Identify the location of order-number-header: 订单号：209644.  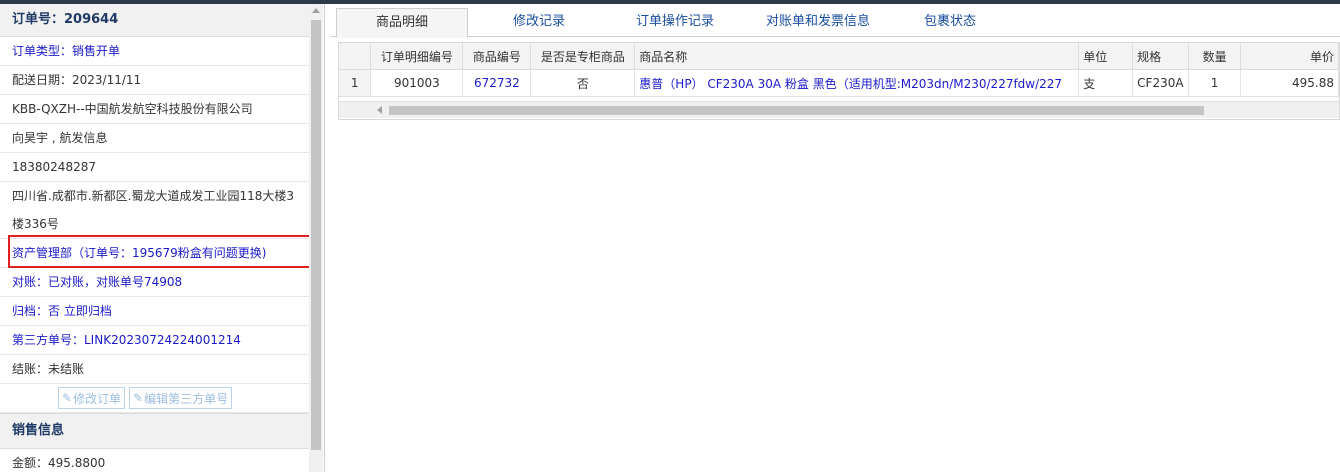
(154, 20).